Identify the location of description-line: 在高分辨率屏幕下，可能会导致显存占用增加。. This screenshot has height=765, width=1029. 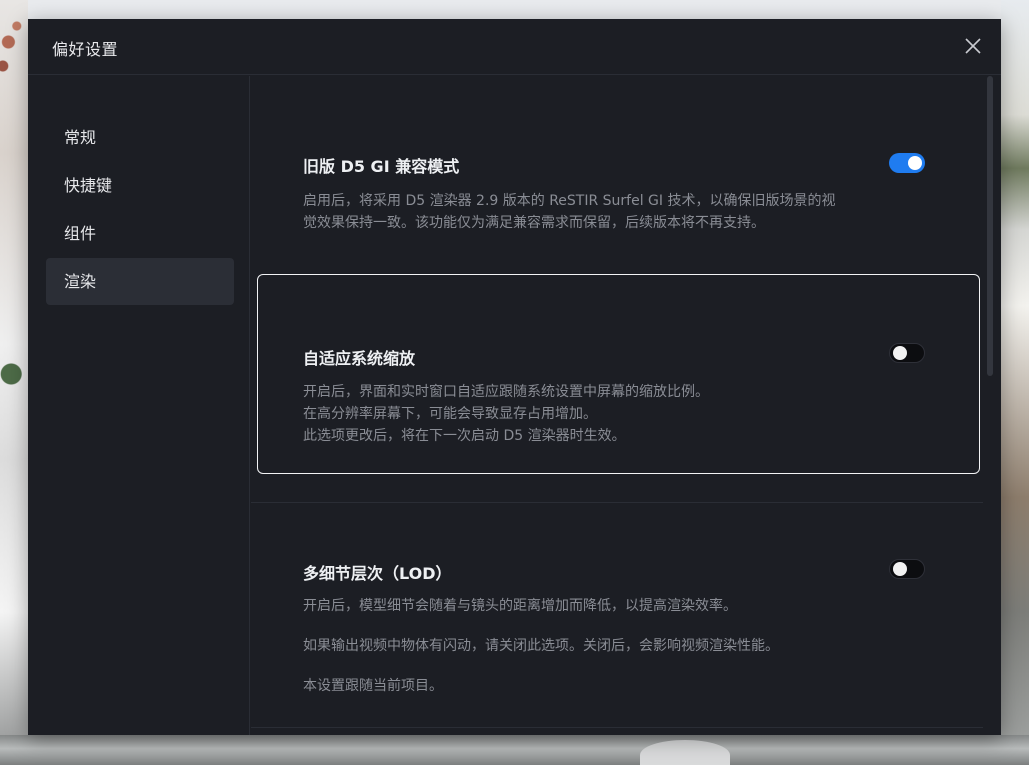
(450, 414).